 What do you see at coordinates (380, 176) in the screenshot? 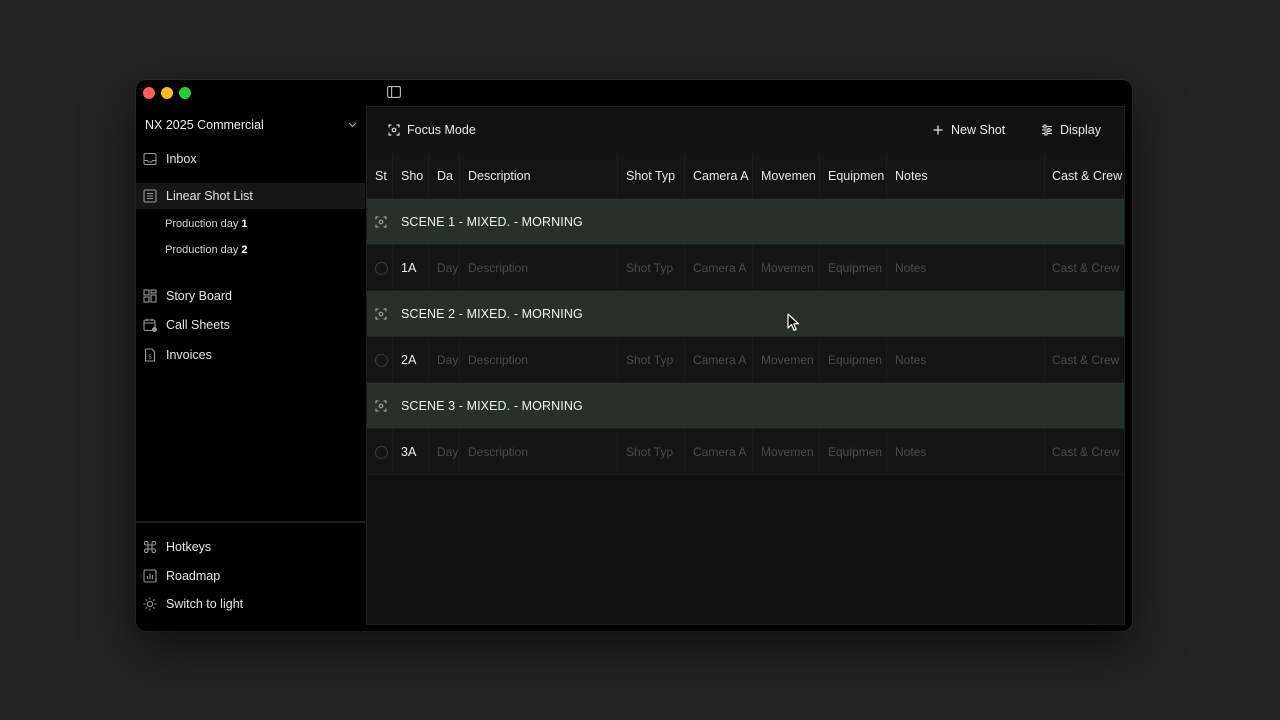
I see `column-header-status: St` at bounding box center [380, 176].